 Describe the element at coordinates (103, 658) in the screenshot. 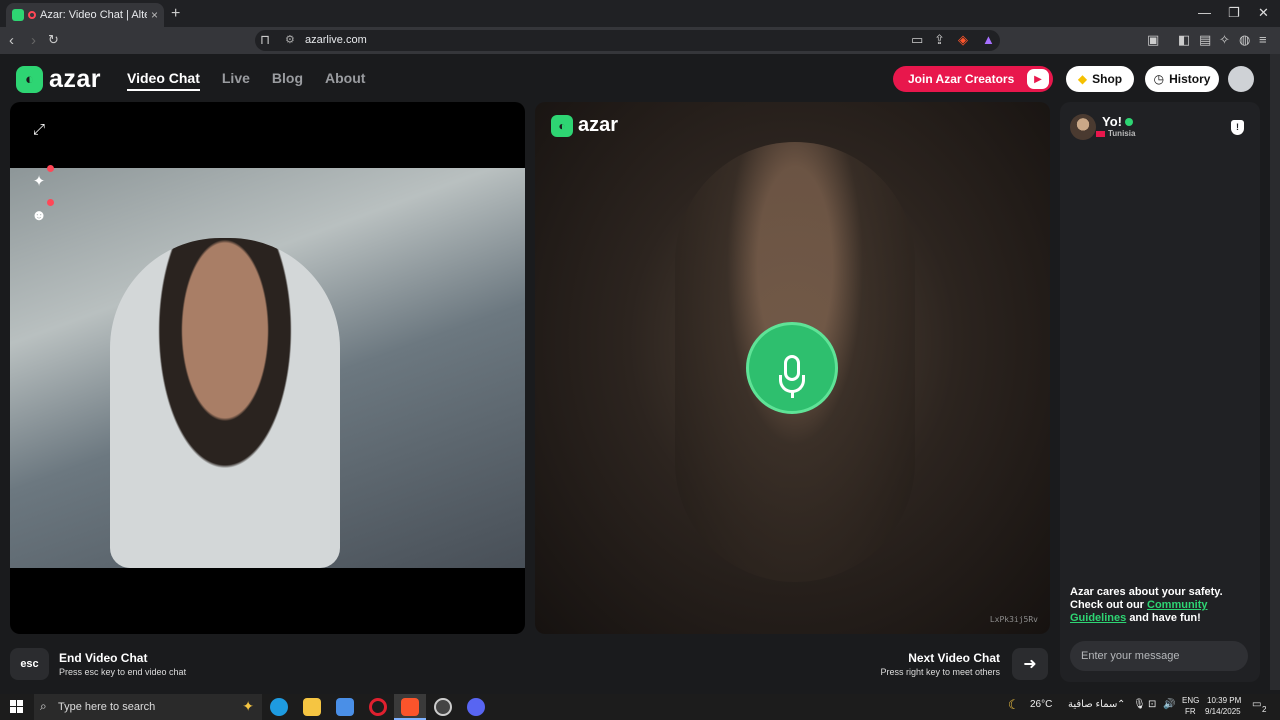

I see `end-video-chat-title: End Video Chat` at that location.